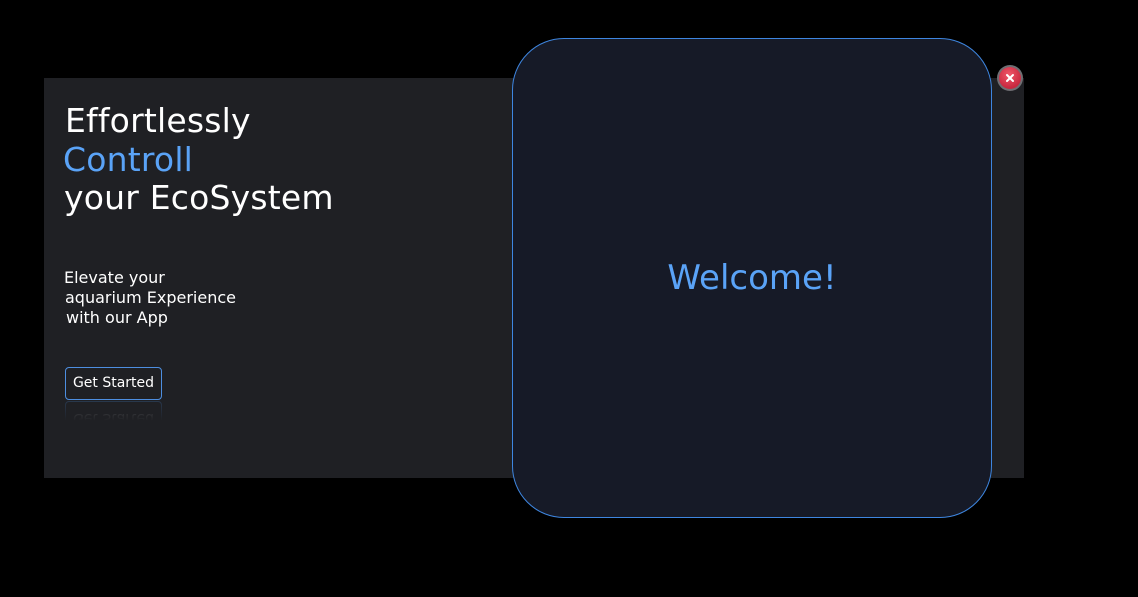  Describe the element at coordinates (199, 197) in the screenshot. I see `headline-line-3: your EcoSystem` at that location.